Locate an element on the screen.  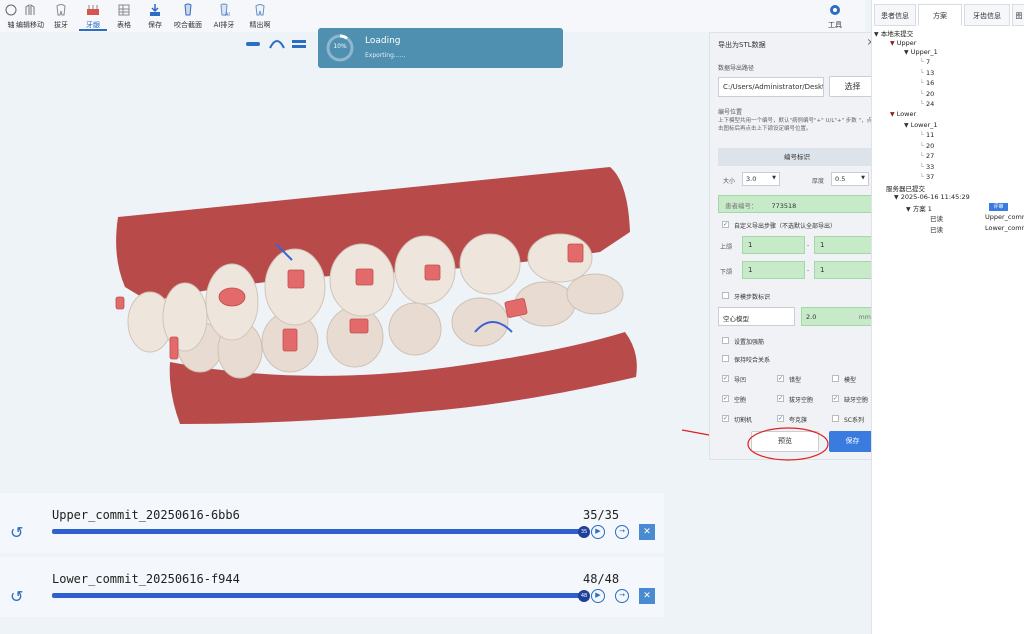
hollow-model-field: 空心模型 is located at coordinates (756, 316).